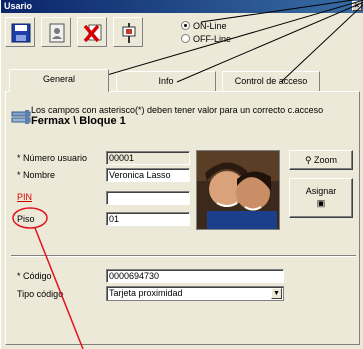 Image resolution: width=363 pixels, height=349 pixels. Describe the element at coordinates (321, 203) in the screenshot. I see `camera-icon: ▣` at that location.